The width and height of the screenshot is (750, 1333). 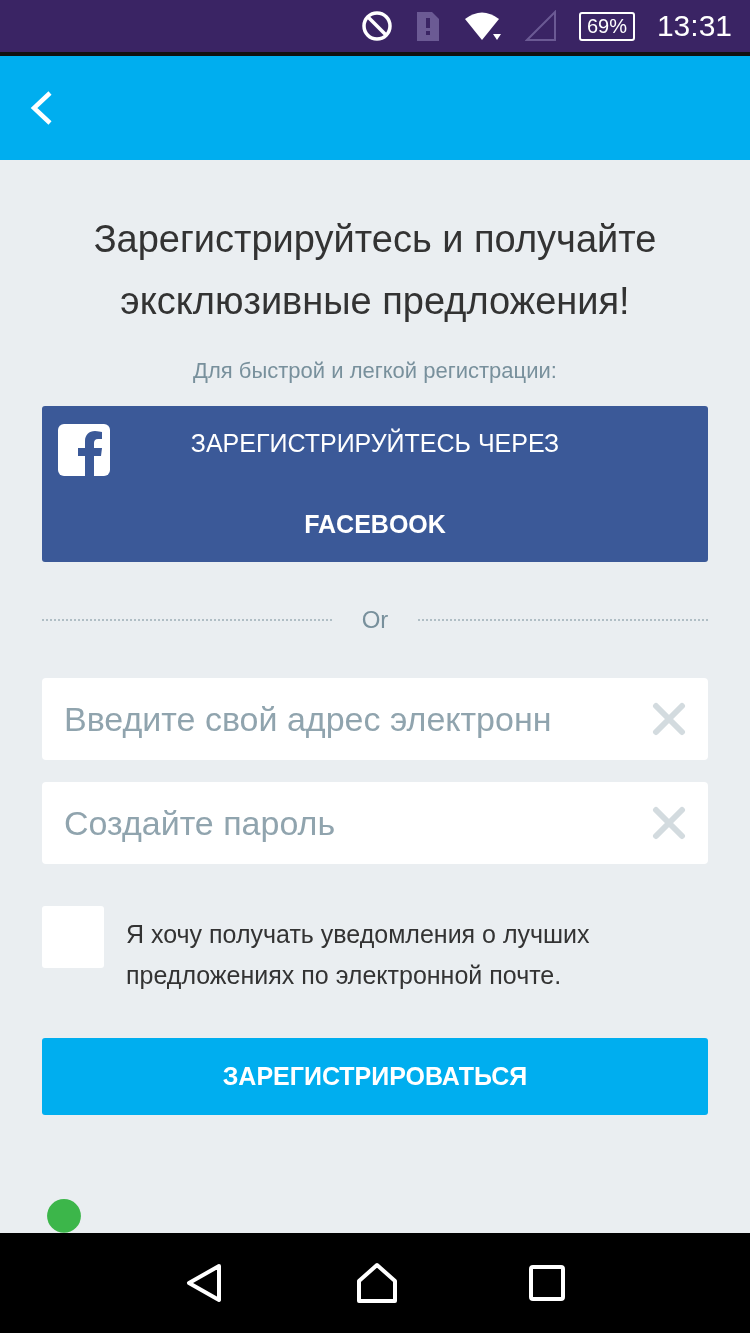 What do you see at coordinates (547, 1283) in the screenshot?
I see `recents-icon` at bounding box center [547, 1283].